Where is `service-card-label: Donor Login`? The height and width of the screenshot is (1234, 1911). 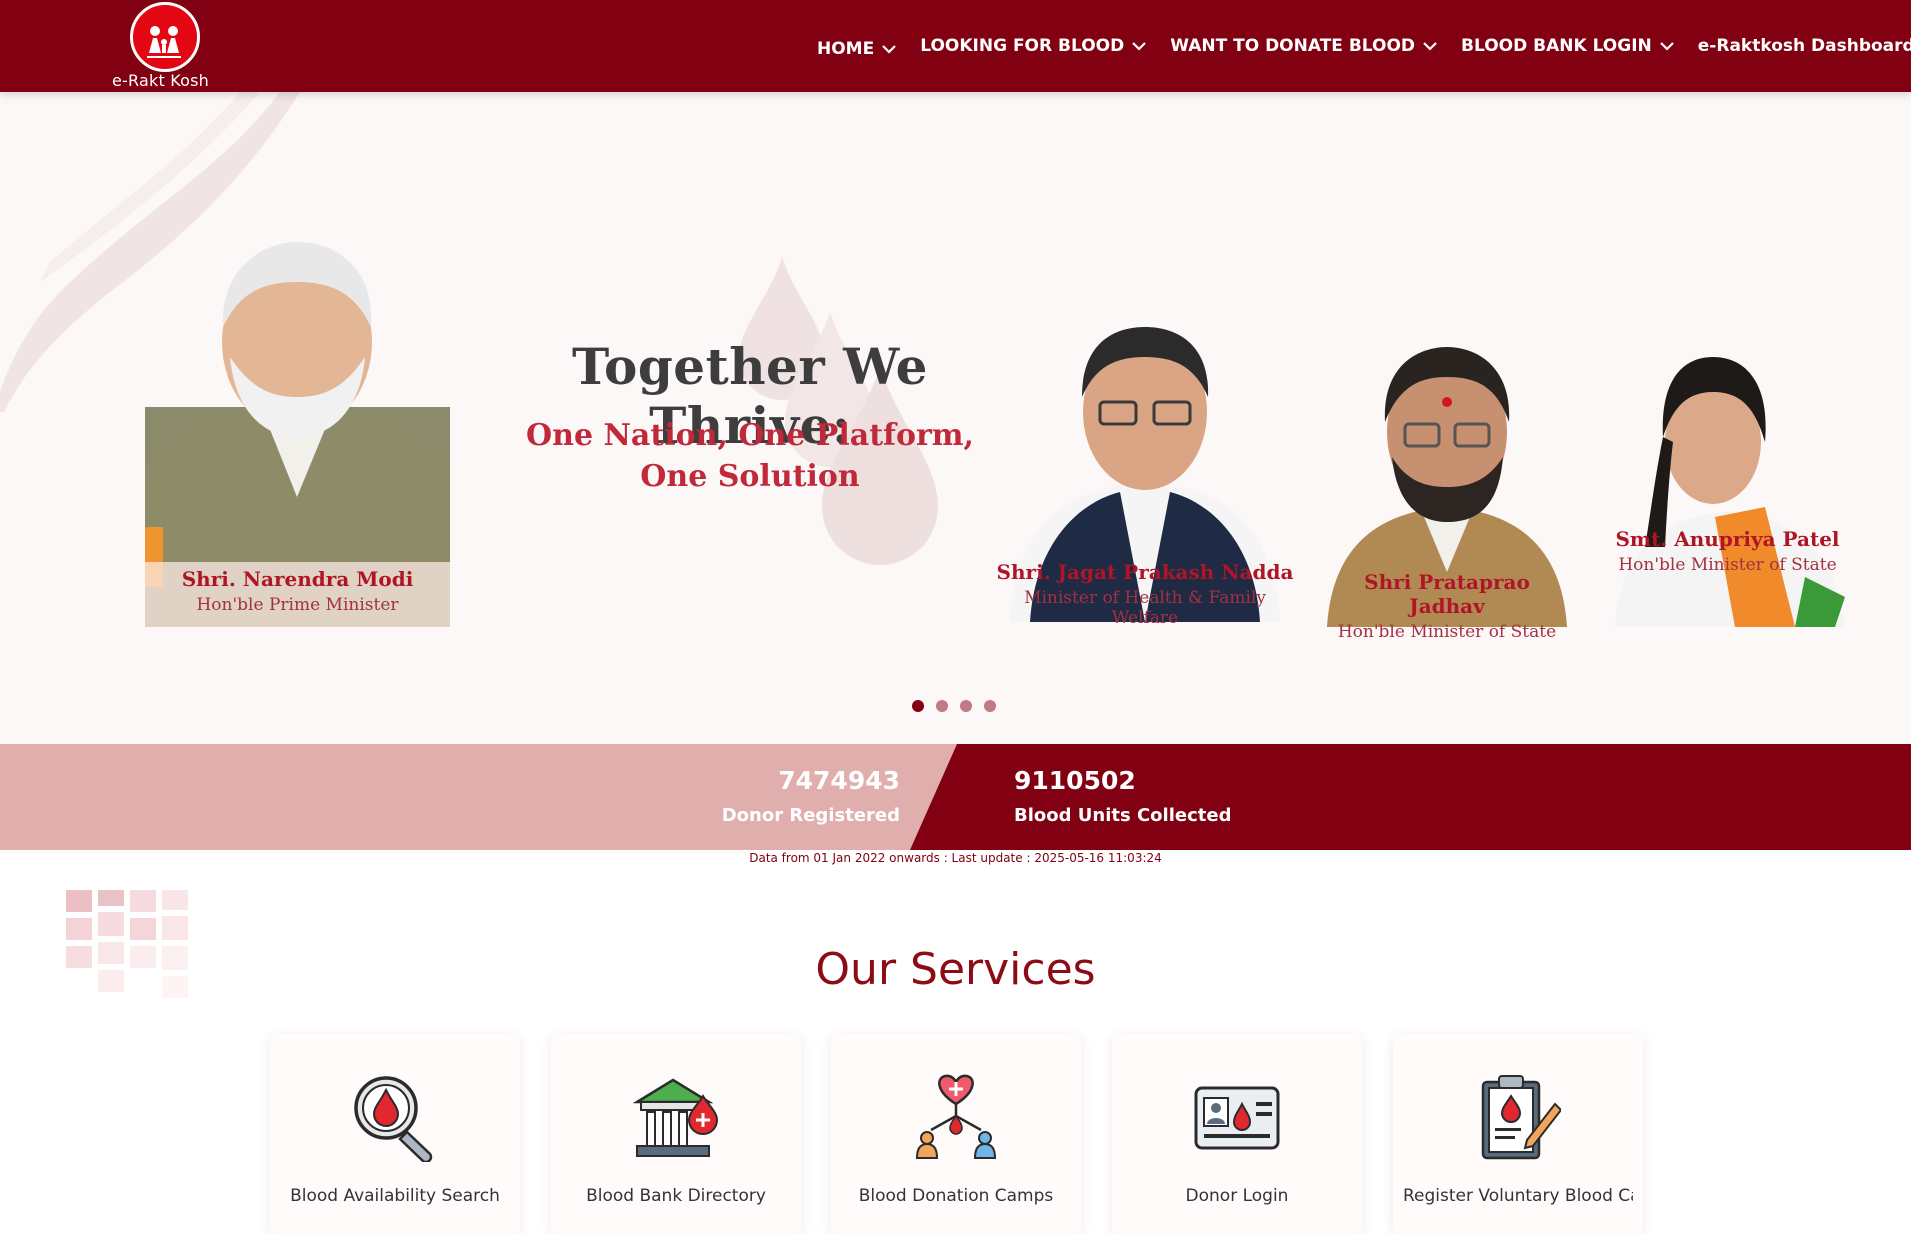 service-card-label: Donor Login is located at coordinates (1237, 1196).